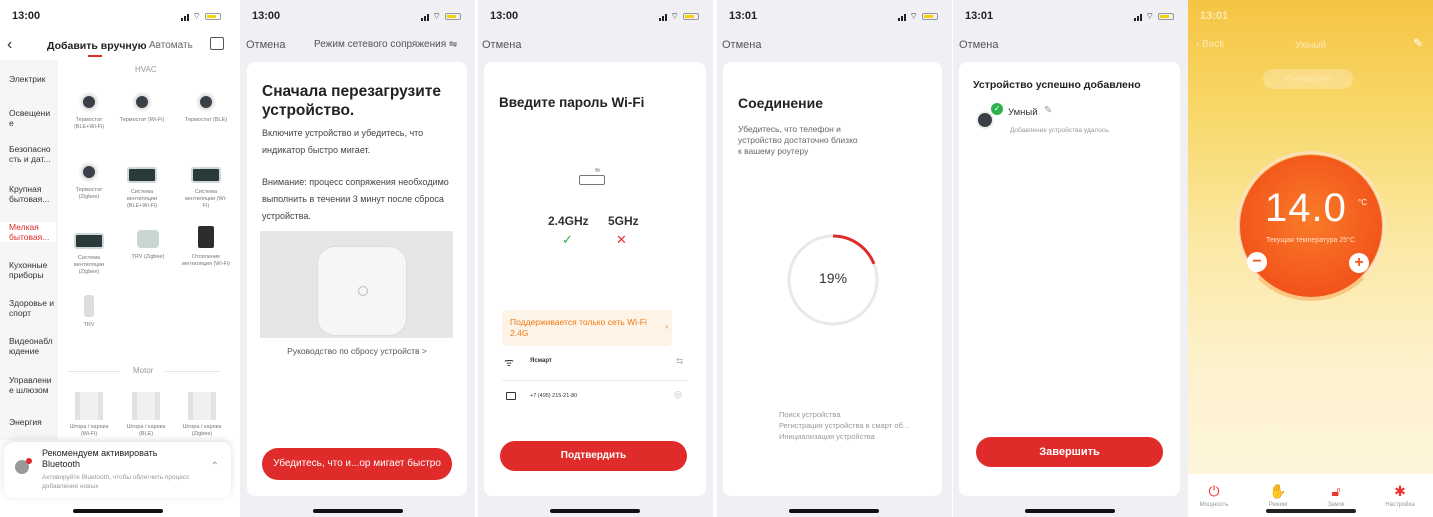 This screenshot has width=1433, height=517. I want to click on tab-manual: Добавить вручную, so click(97, 46).